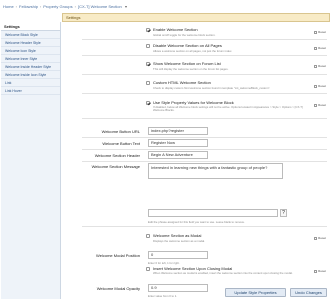 This screenshot has height=300, width=333. What do you see at coordinates (30, 91) in the screenshot?
I see `sidebar-item-link-hover: Link Hover` at bounding box center [30, 91].